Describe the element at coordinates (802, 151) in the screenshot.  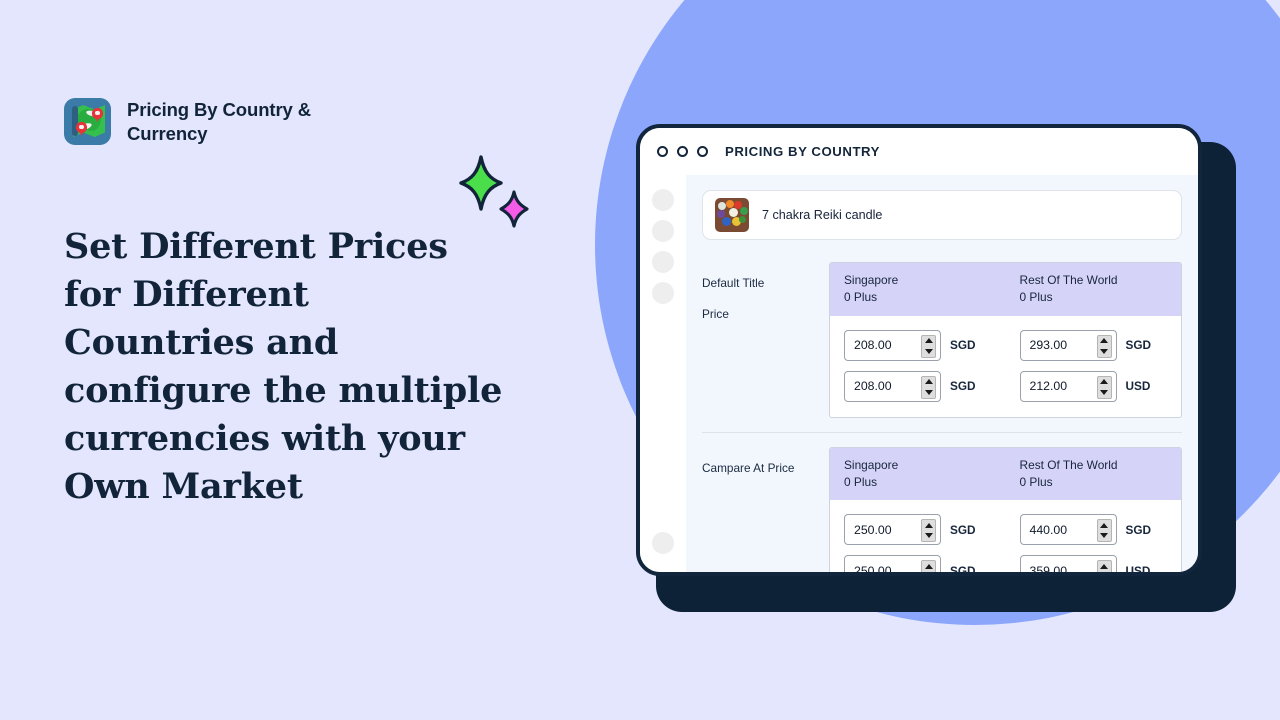
I see `window-title: PRICING BY COUNTRY` at that location.